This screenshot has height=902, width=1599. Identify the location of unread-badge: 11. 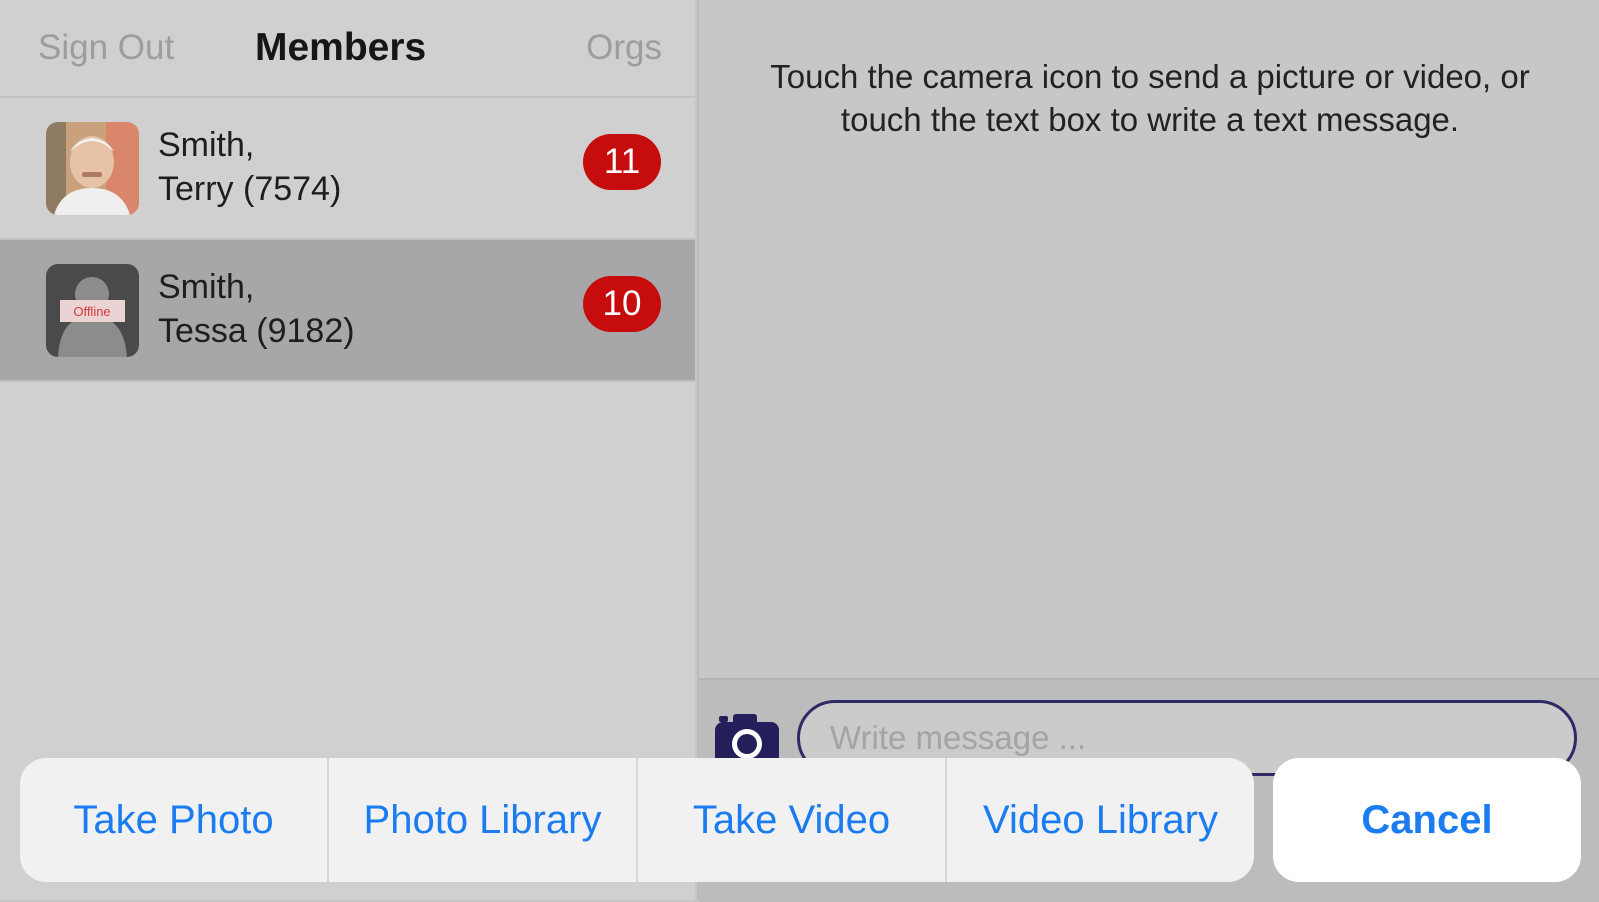
(622, 162).